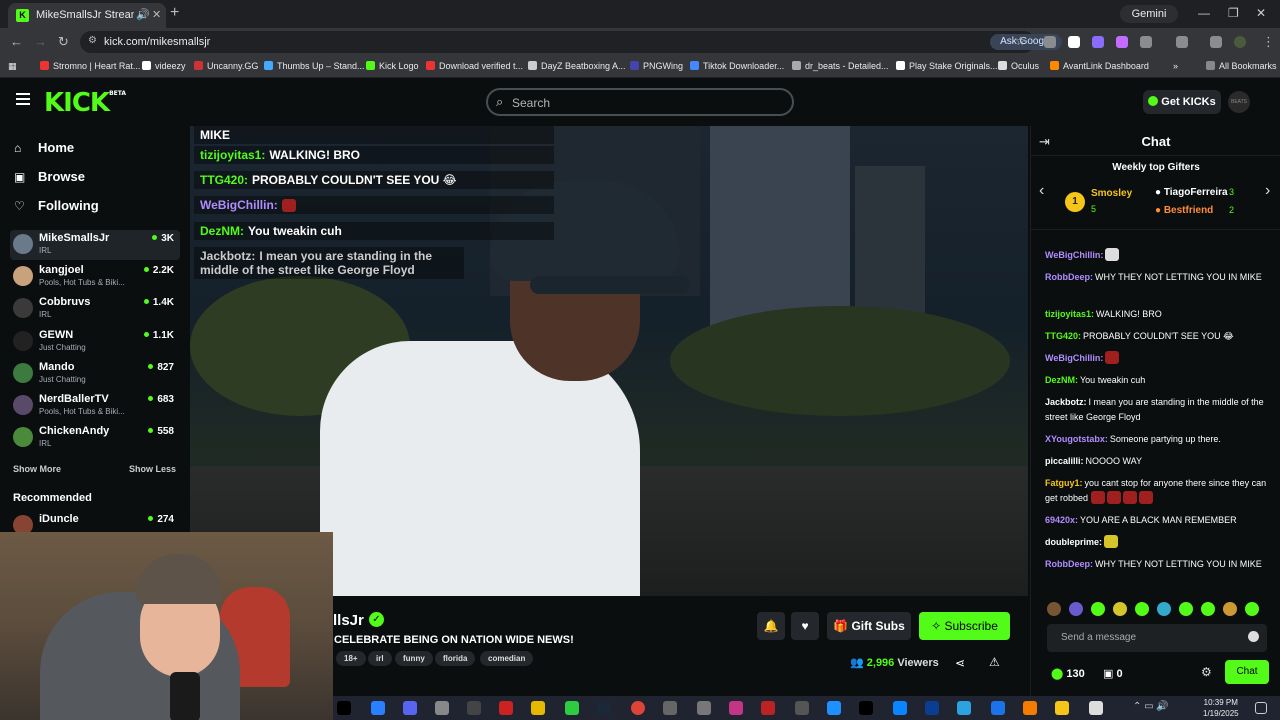 Image resolution: width=1280 pixels, height=720 pixels. I want to click on chevron-left-icon: ‹, so click(1041, 191).